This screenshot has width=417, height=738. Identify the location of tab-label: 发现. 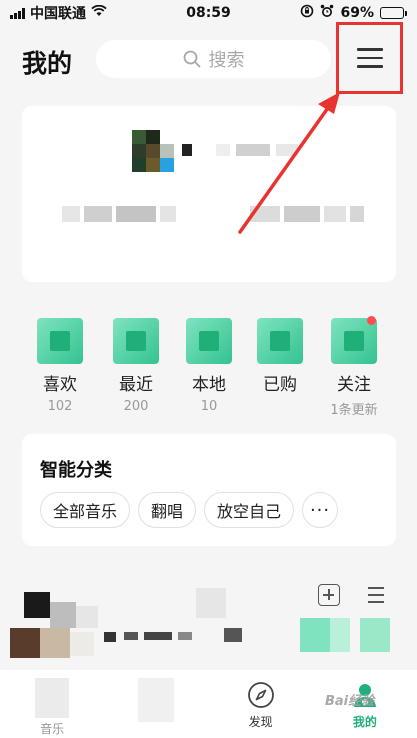
(260, 722).